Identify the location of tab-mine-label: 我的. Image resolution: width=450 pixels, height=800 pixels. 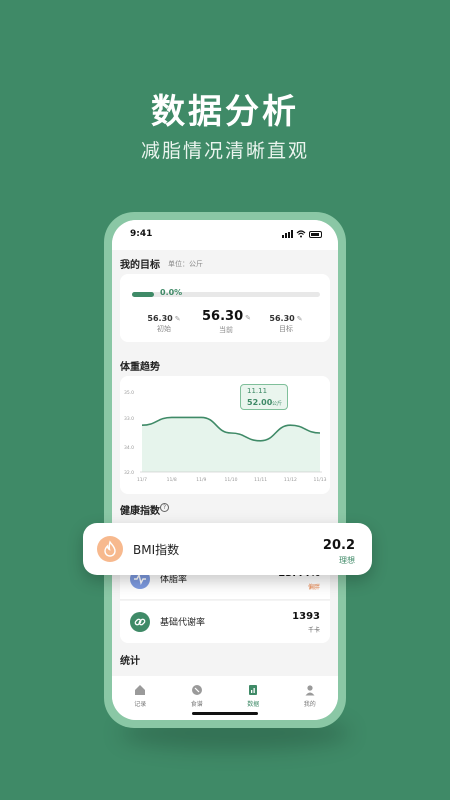
(309, 704).